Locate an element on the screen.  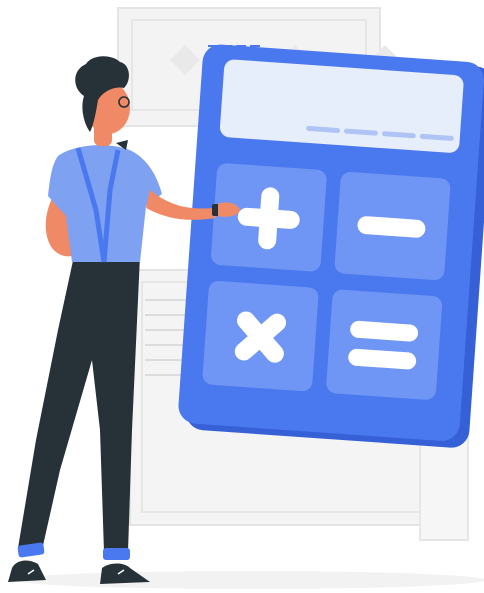
calculator-screen is located at coordinates (341, 106).